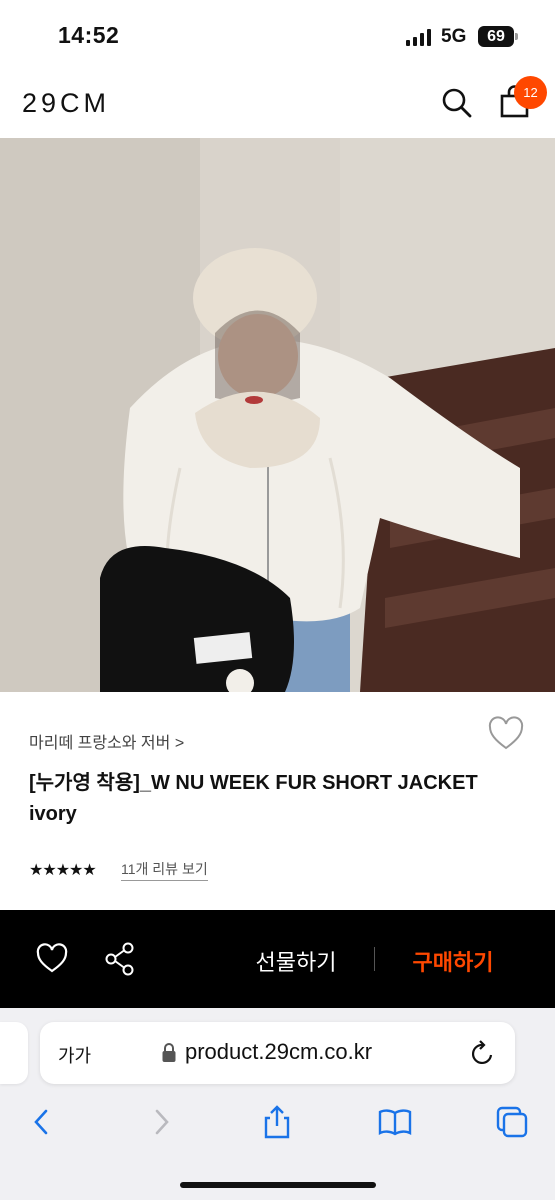 Image resolution: width=555 pixels, height=1200 pixels. I want to click on review-link: 11개 리뷰 보기, so click(164, 870).